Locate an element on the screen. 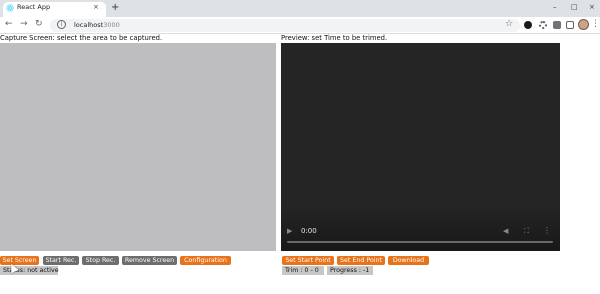 This screenshot has height=294, width=600. address-bar is located at coordinates (285, 25).